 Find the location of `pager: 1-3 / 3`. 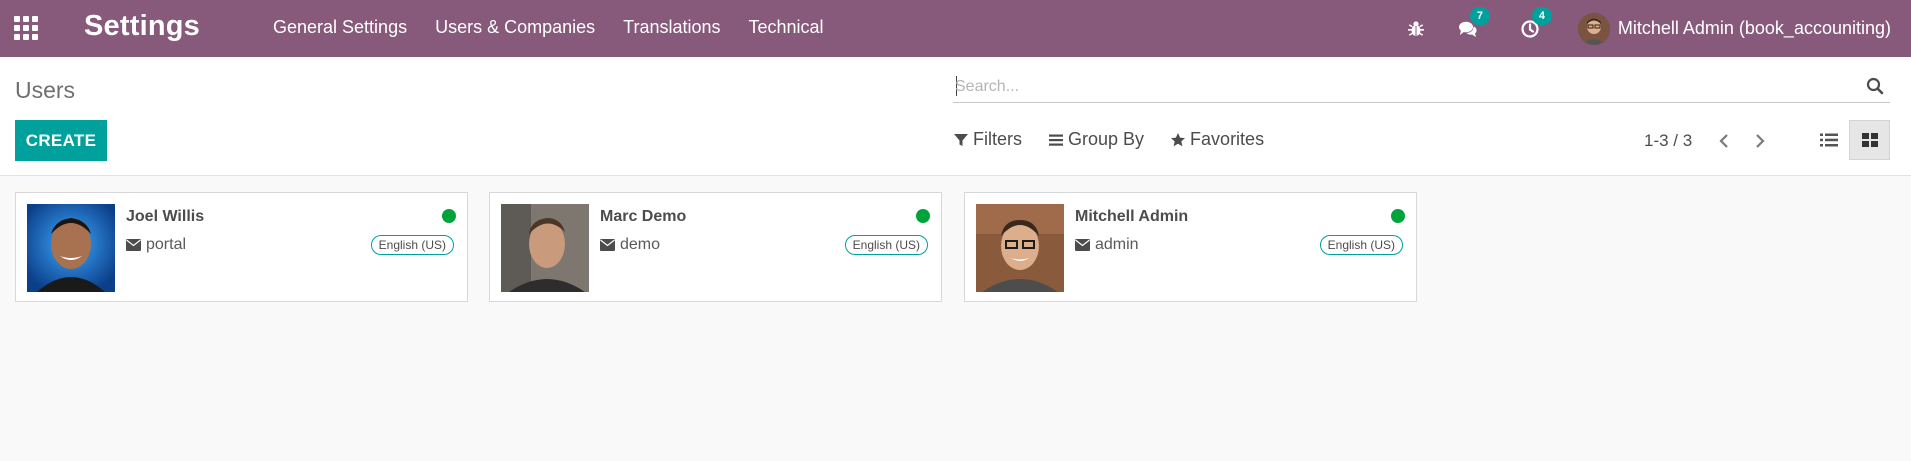

pager: 1-3 / 3 is located at coordinates (1715, 141).